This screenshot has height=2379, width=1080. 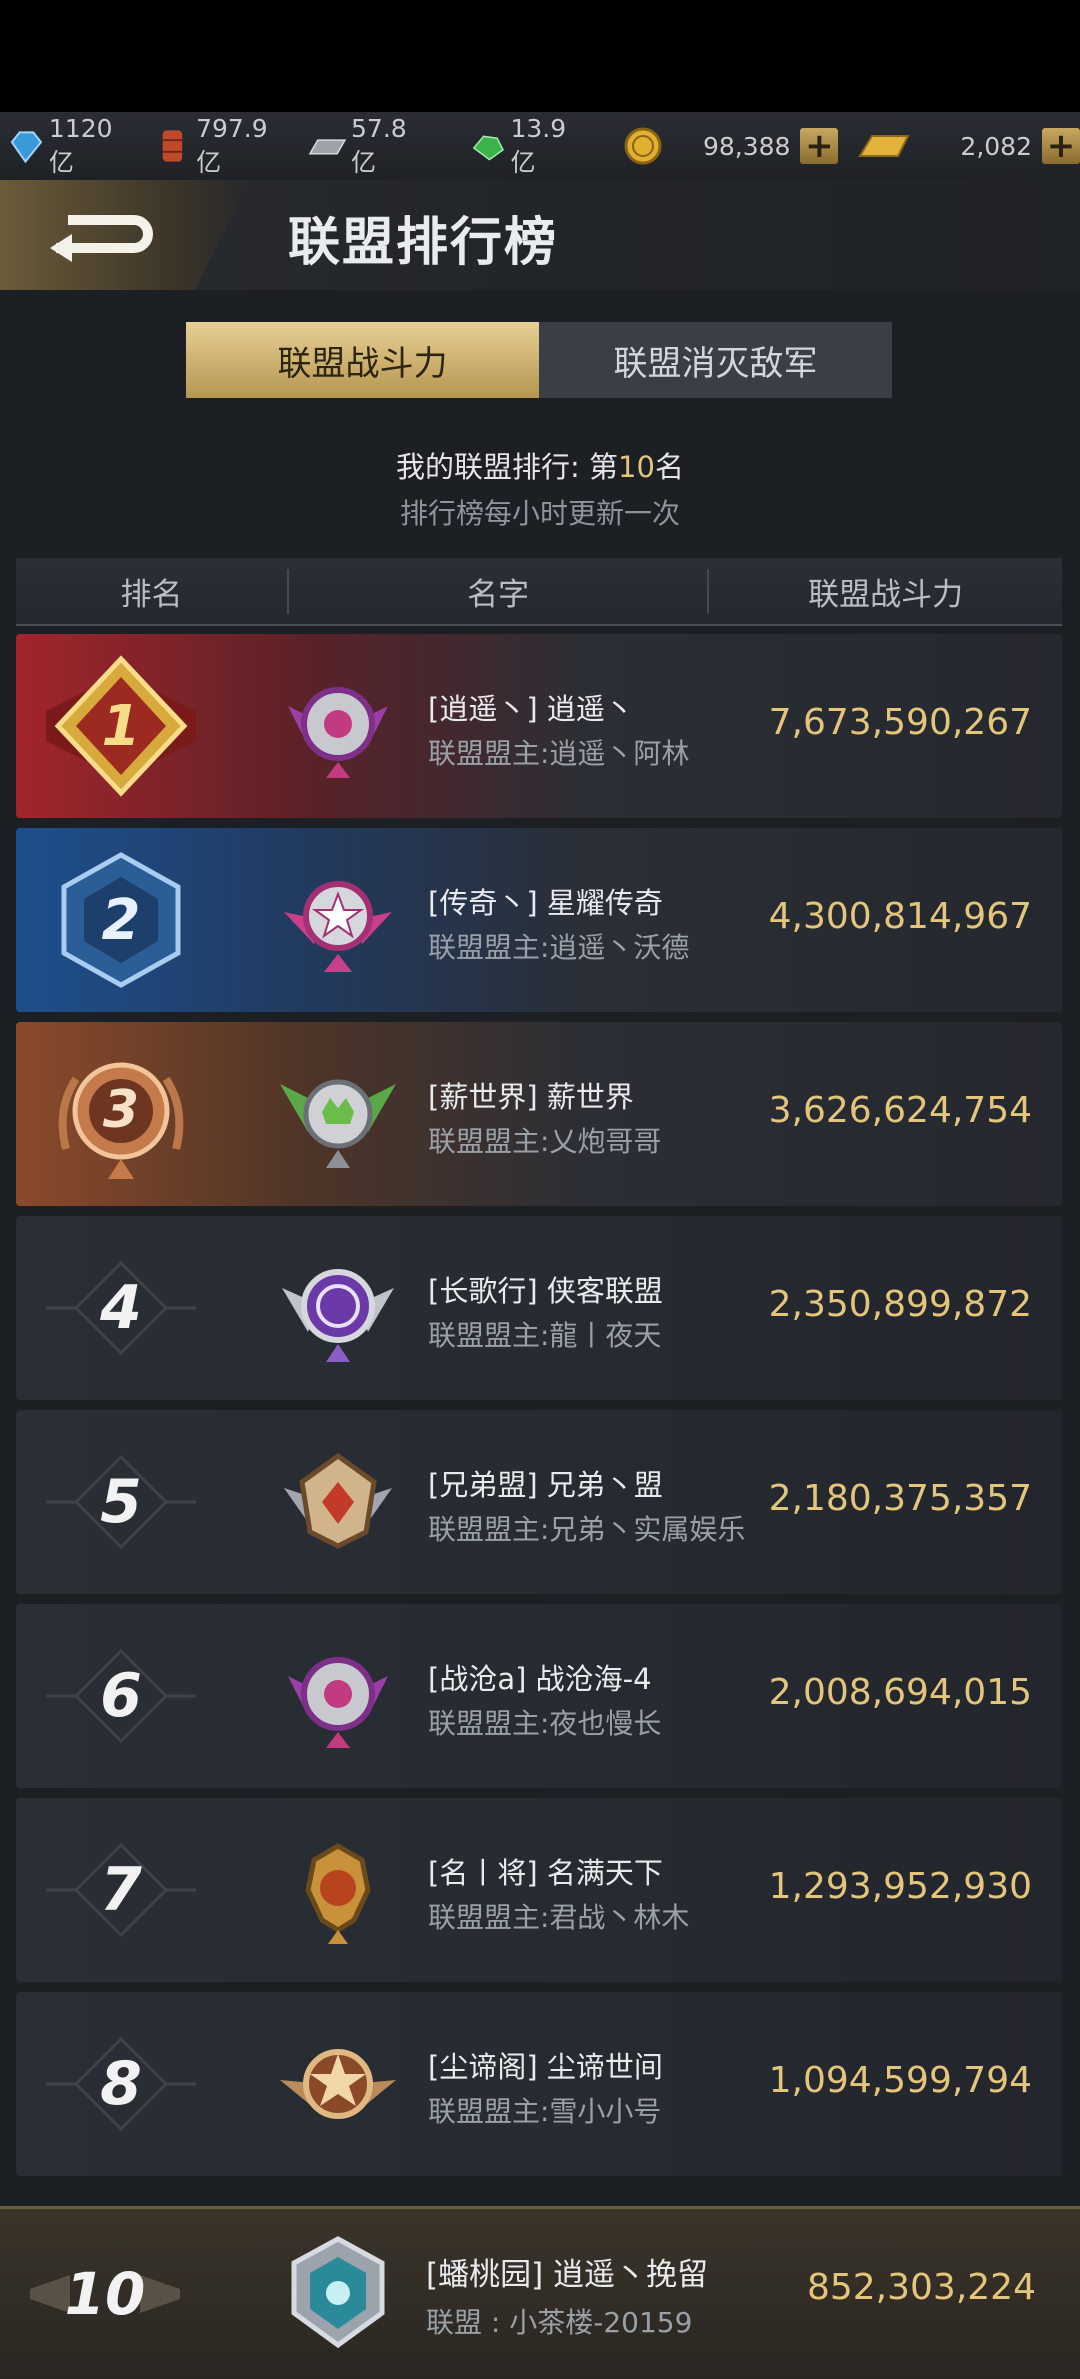 I want to click on rank-badge: 6, so click(x=121, y=1696).